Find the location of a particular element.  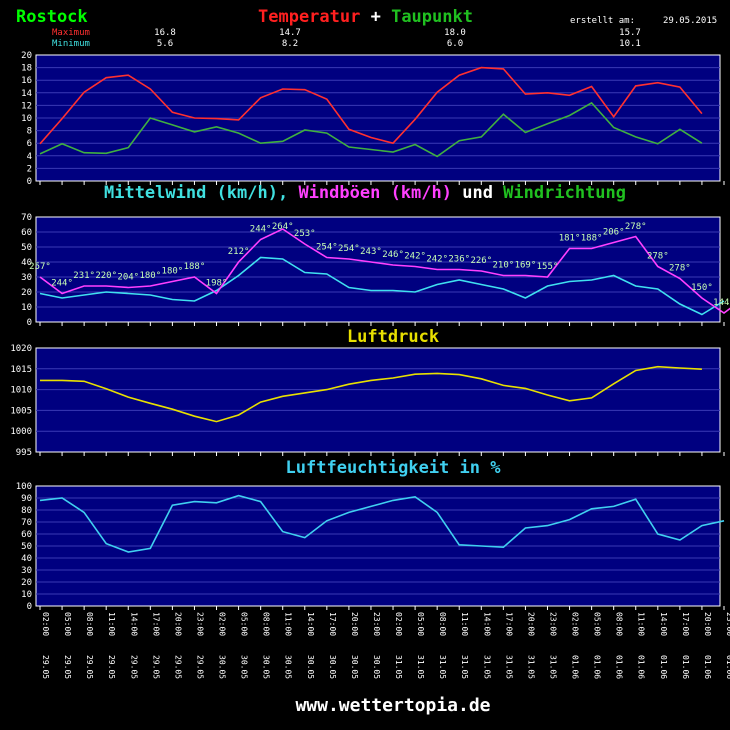

title-mean-wind: Mittelwind (km/h), is located at coordinates (196, 193).